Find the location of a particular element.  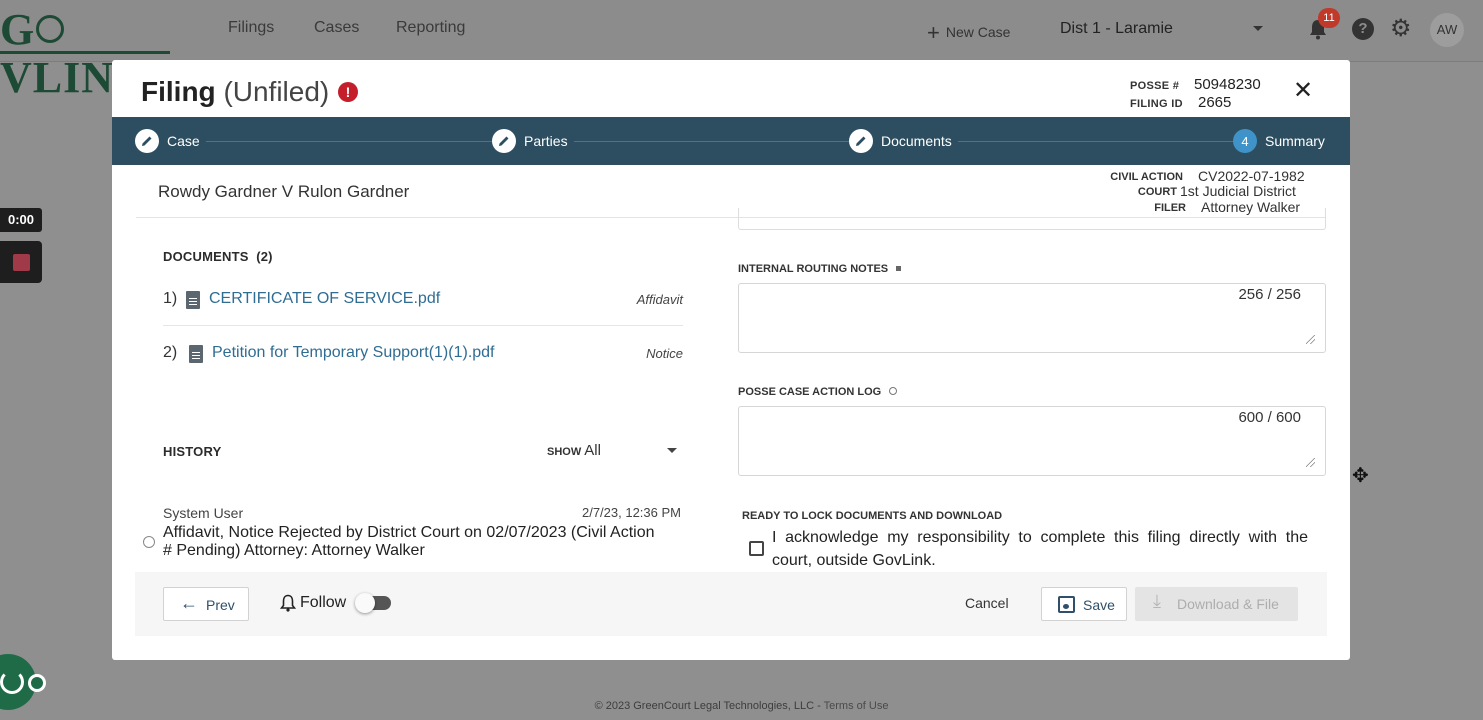

document-number: 2) is located at coordinates (170, 352).